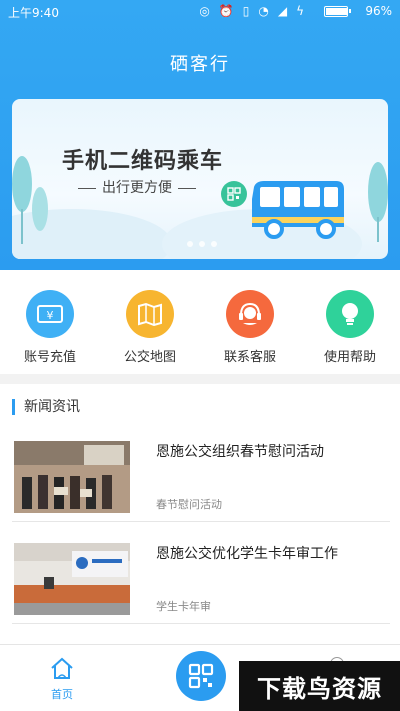  I want to click on tab-bar: 首页 下载鸟资源, so click(200, 677).